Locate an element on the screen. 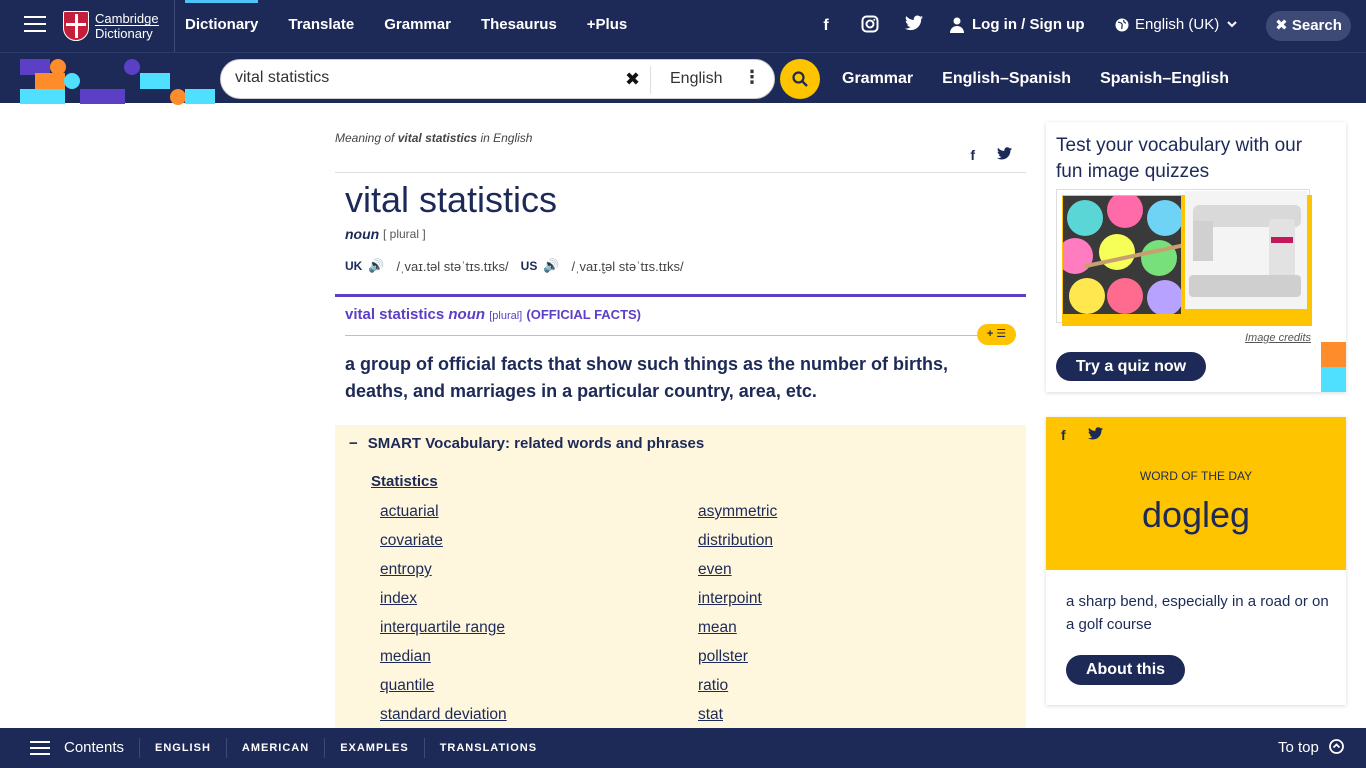 The image size is (1366, 768). about-this-button: About this is located at coordinates (1125, 670).